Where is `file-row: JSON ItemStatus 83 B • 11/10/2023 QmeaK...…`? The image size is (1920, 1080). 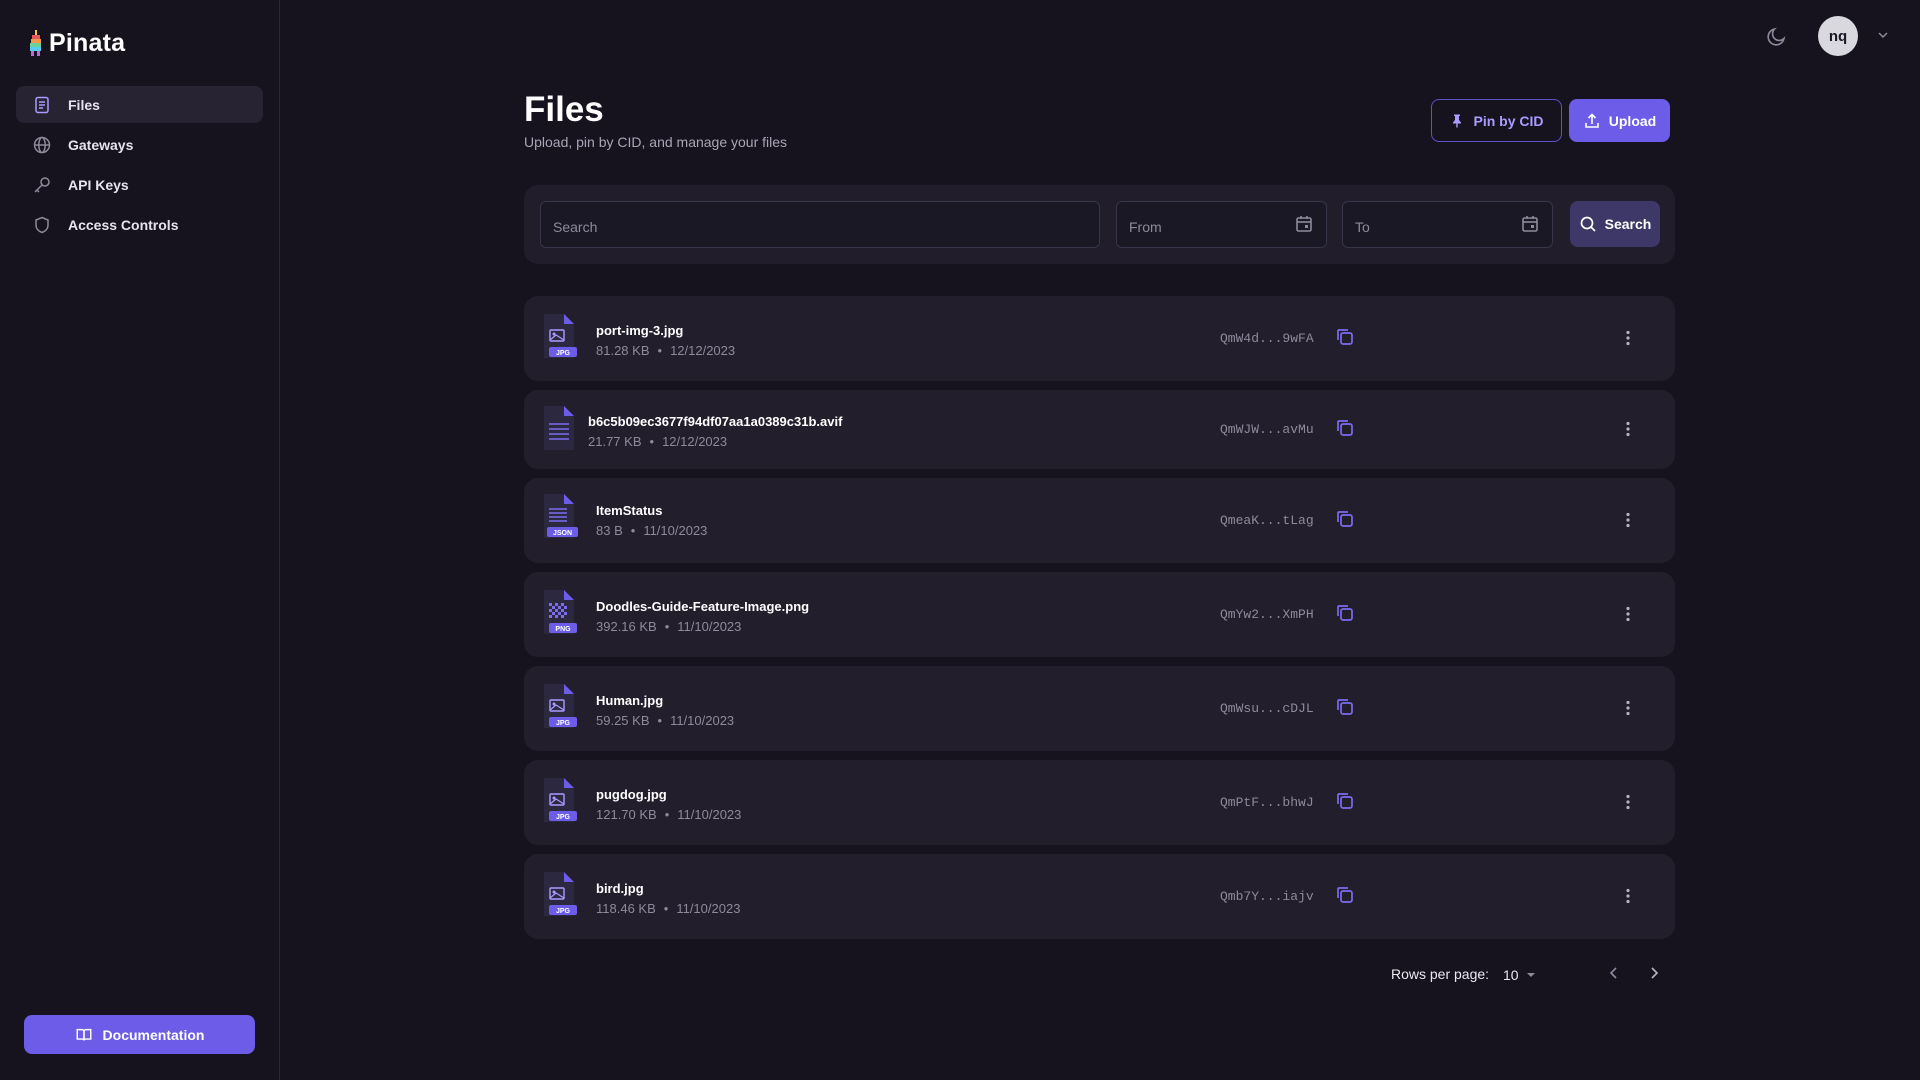
file-row: JSON ItemStatus 83 B • 11/10/2023 QmeaK...… is located at coordinates (1099, 520).